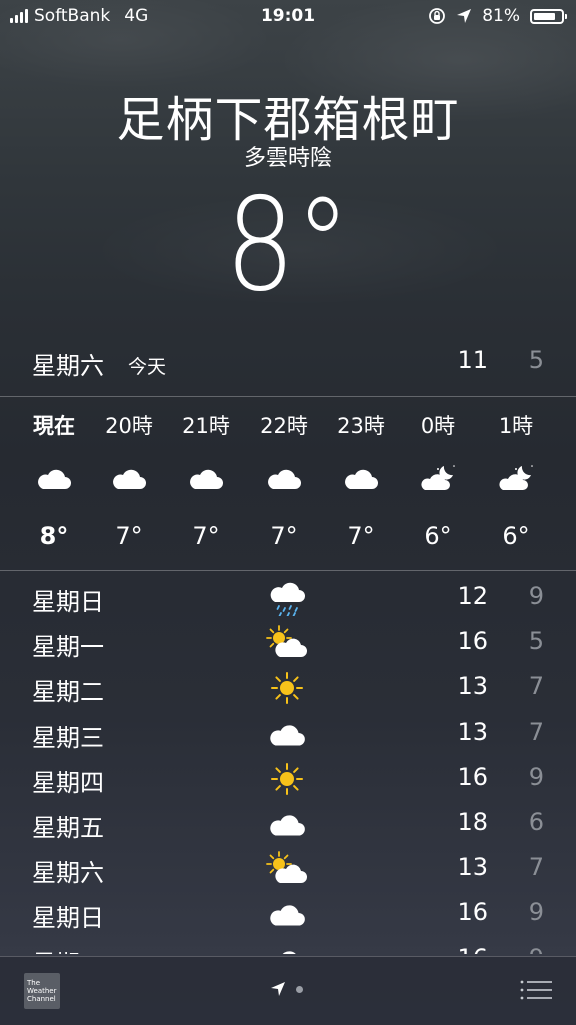 The height and width of the screenshot is (1025, 576). What do you see at coordinates (287, 158) in the screenshot?
I see `weather-condition: 多雲時陰` at bounding box center [287, 158].